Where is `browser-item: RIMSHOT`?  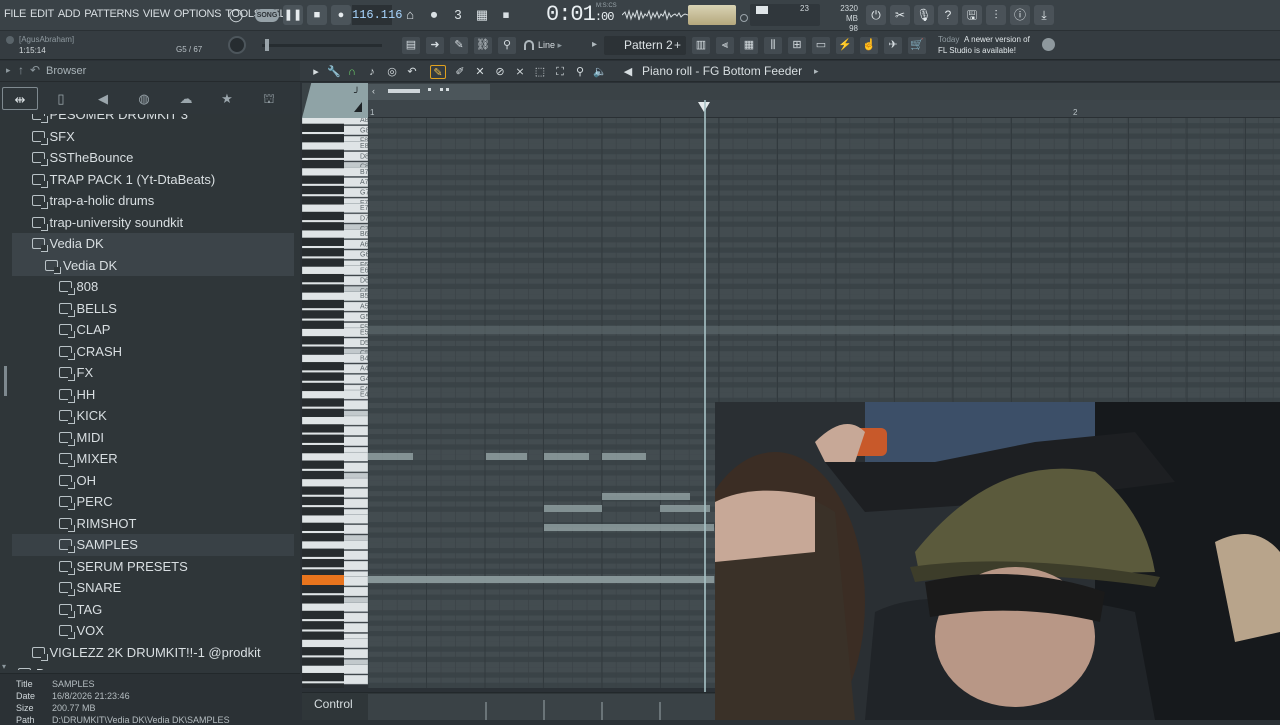 browser-item: RIMSHOT is located at coordinates (153, 524).